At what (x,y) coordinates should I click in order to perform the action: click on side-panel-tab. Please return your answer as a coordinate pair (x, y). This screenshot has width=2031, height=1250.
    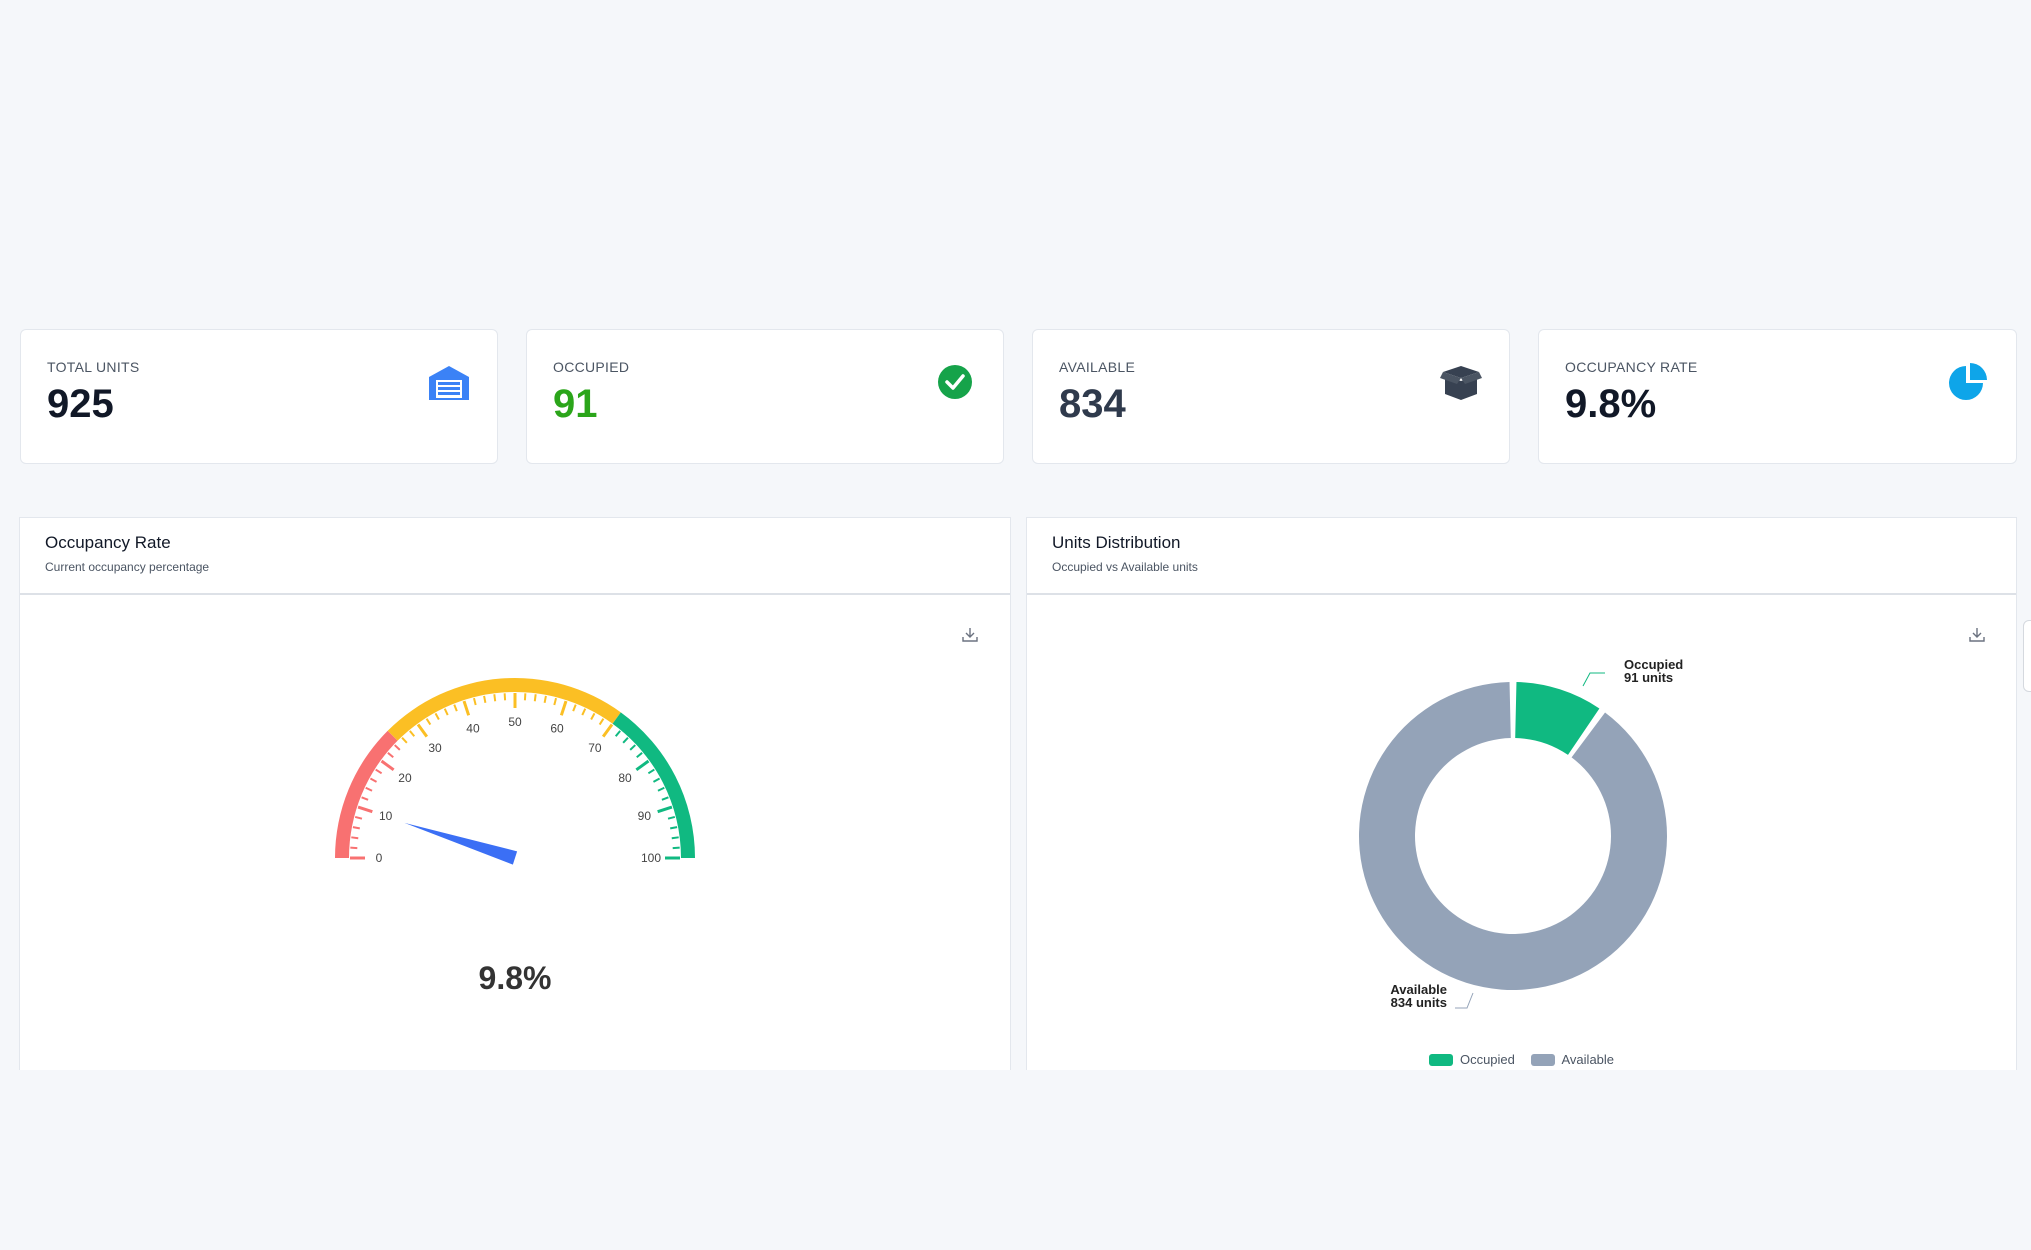
    Looking at the image, I should click on (2027, 656).